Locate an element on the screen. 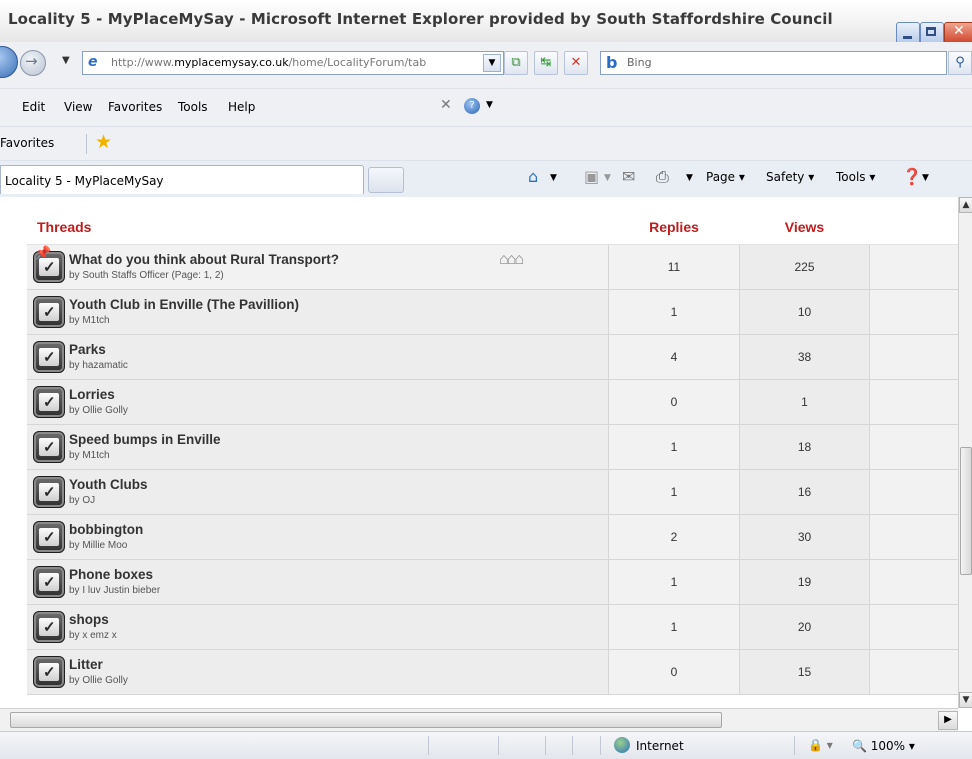  thread-title-link: Phone boxes is located at coordinates (111, 574).